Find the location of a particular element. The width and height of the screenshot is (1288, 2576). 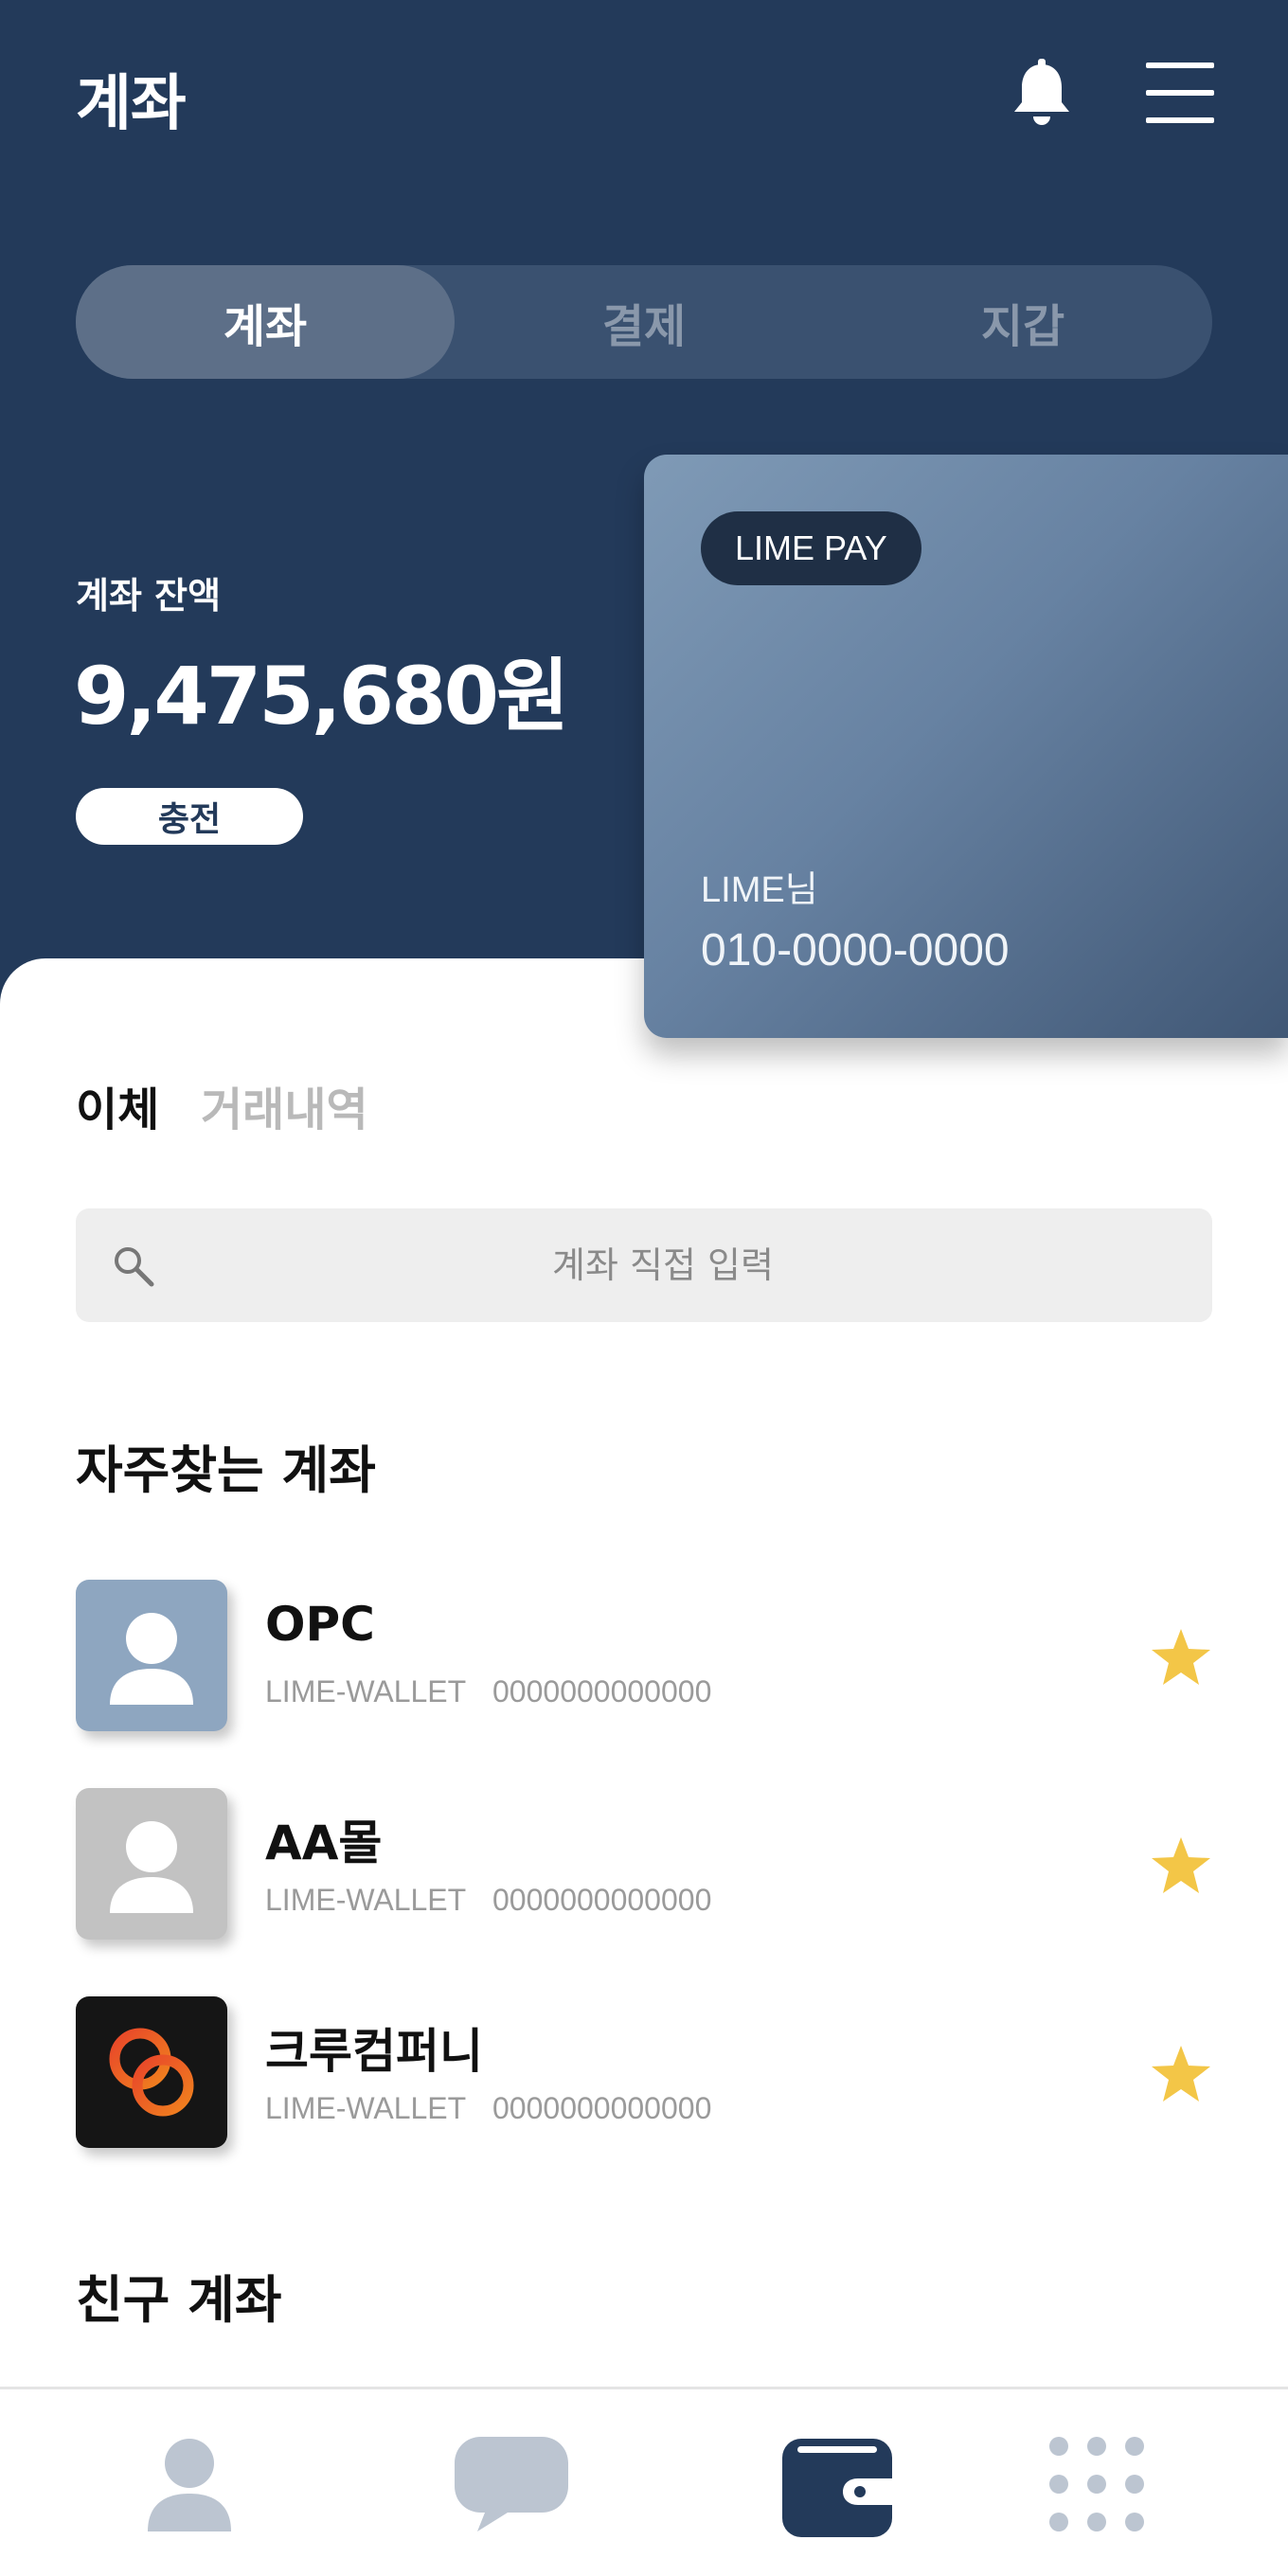

nav-more is located at coordinates (1096, 2482).